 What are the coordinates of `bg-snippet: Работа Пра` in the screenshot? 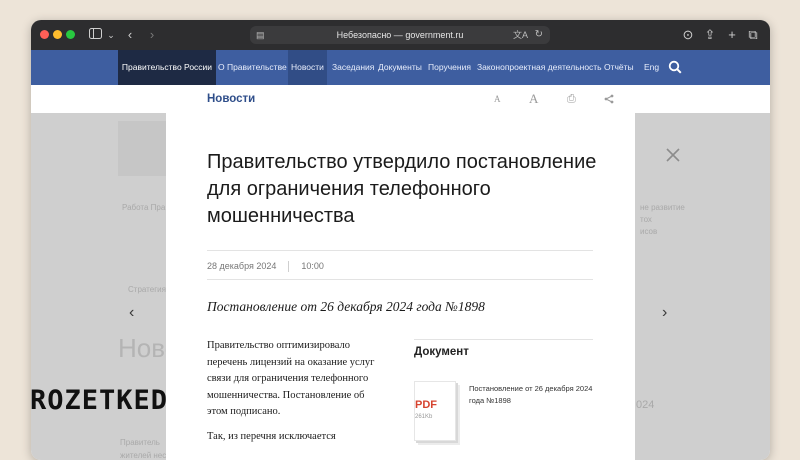 It's located at (144, 207).